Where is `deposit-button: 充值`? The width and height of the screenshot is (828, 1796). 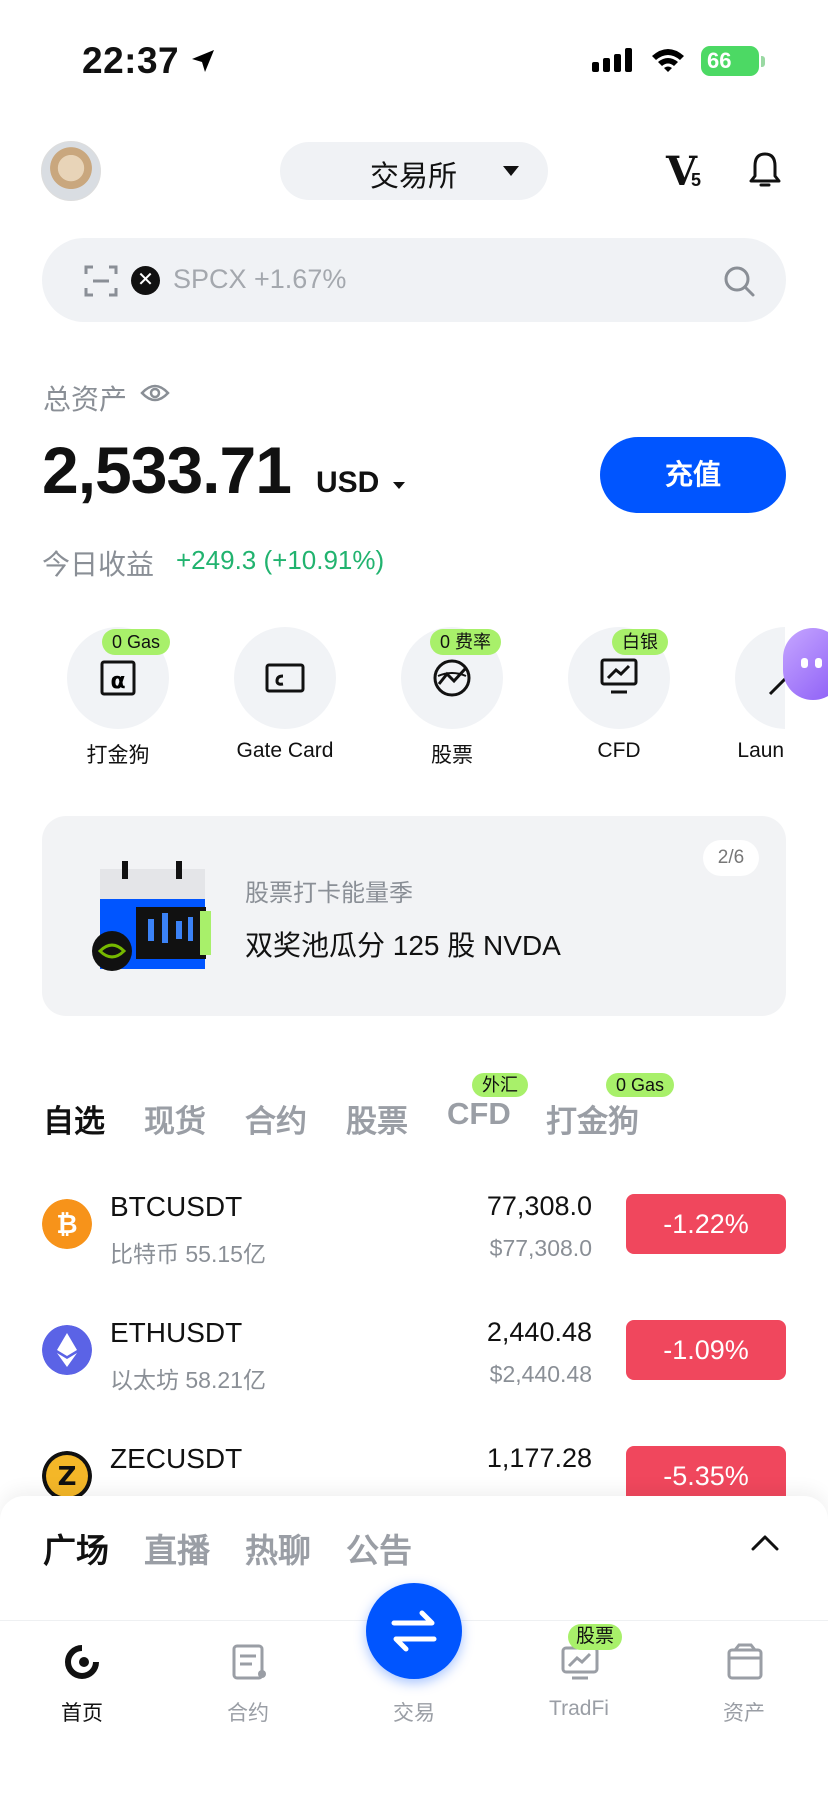
deposit-button: 充值 is located at coordinates (693, 475).